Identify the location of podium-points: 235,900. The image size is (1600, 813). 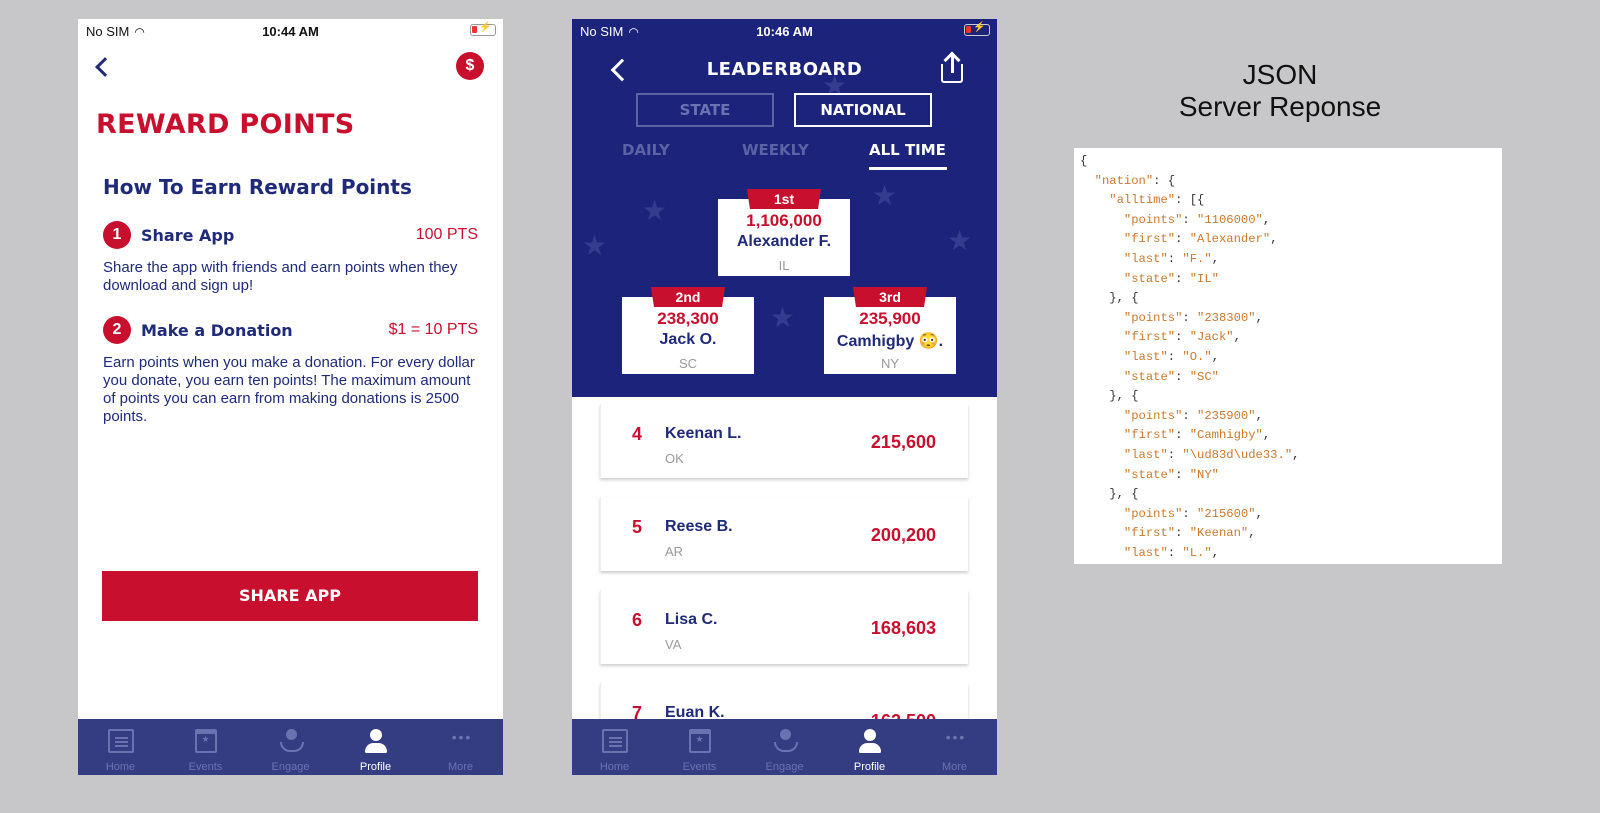
(890, 318).